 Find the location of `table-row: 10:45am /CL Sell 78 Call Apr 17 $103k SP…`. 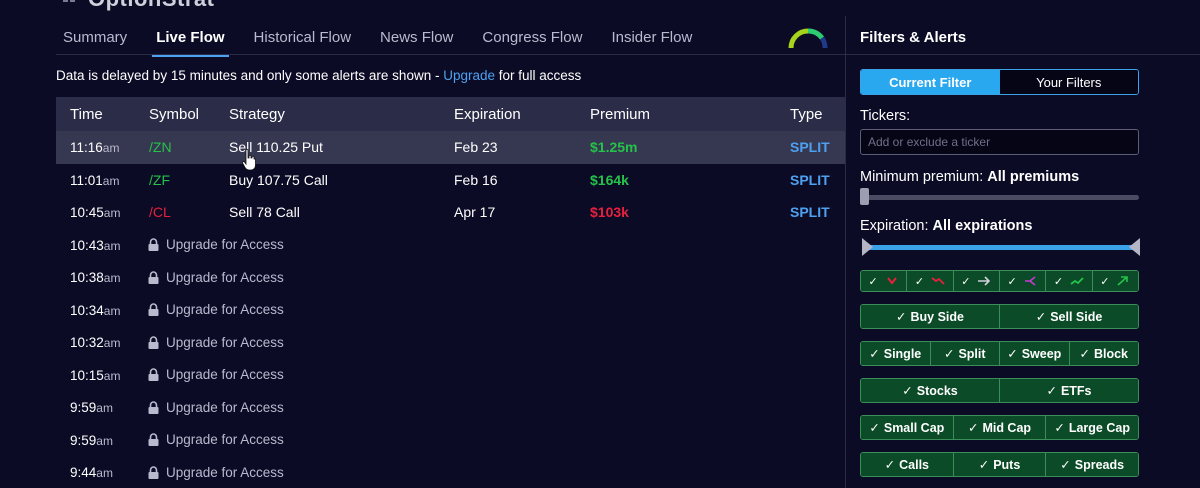

table-row: 10:45am /CL Sell 78 Call Apr 17 $103k SP… is located at coordinates (450, 212).